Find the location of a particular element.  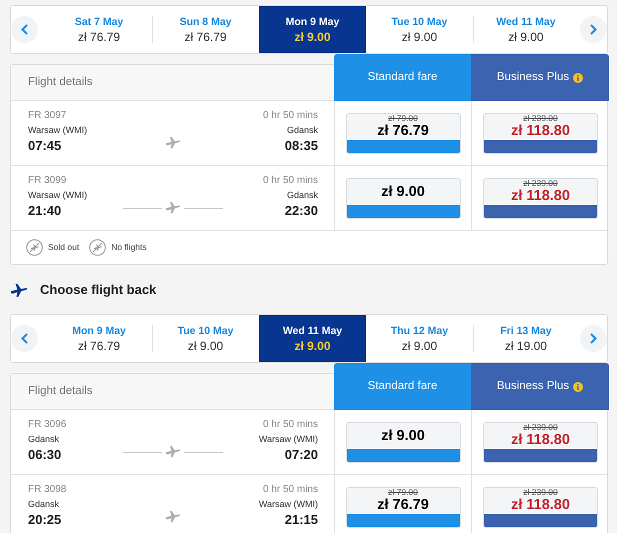

departure-time: 06:30 is located at coordinates (45, 455).